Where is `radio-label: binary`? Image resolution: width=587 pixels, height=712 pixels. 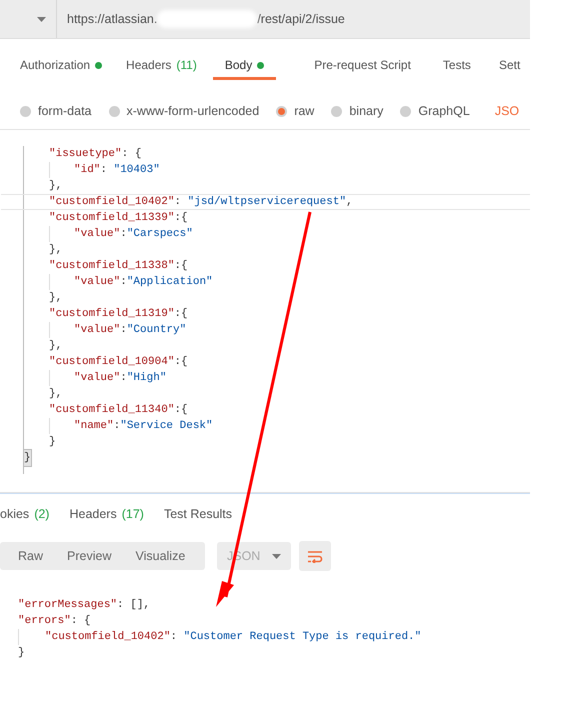 radio-label: binary is located at coordinates (366, 111).